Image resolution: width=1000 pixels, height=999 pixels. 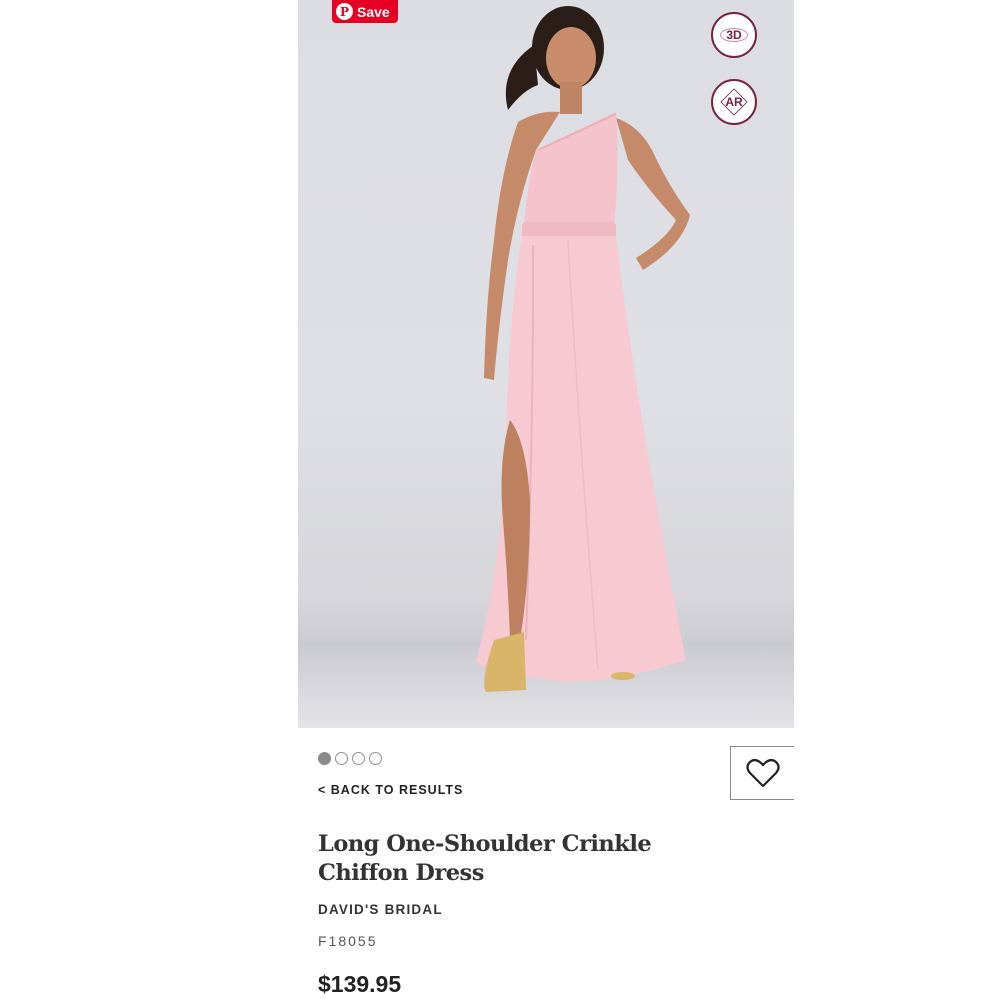 What do you see at coordinates (344, 11) in the screenshot?
I see `pinterest-icon: P` at bounding box center [344, 11].